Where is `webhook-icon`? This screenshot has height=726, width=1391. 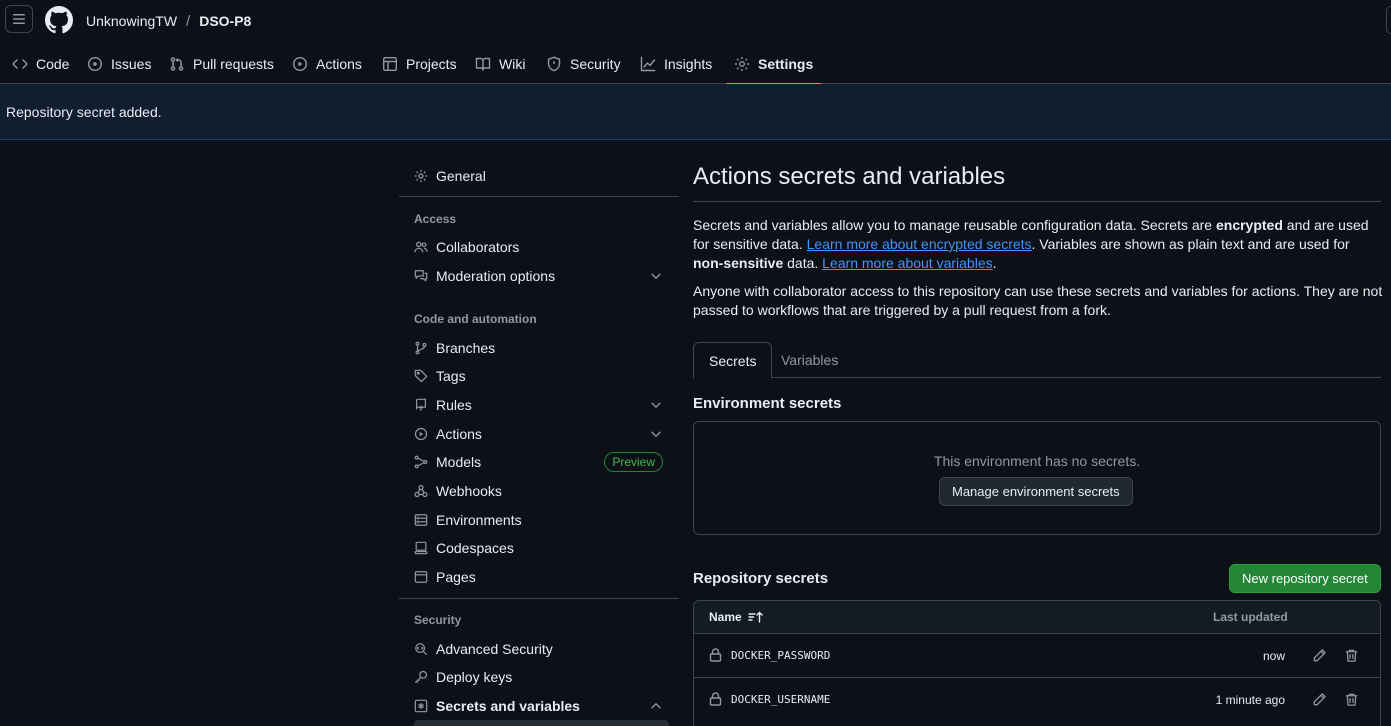
webhook-icon is located at coordinates (421, 491).